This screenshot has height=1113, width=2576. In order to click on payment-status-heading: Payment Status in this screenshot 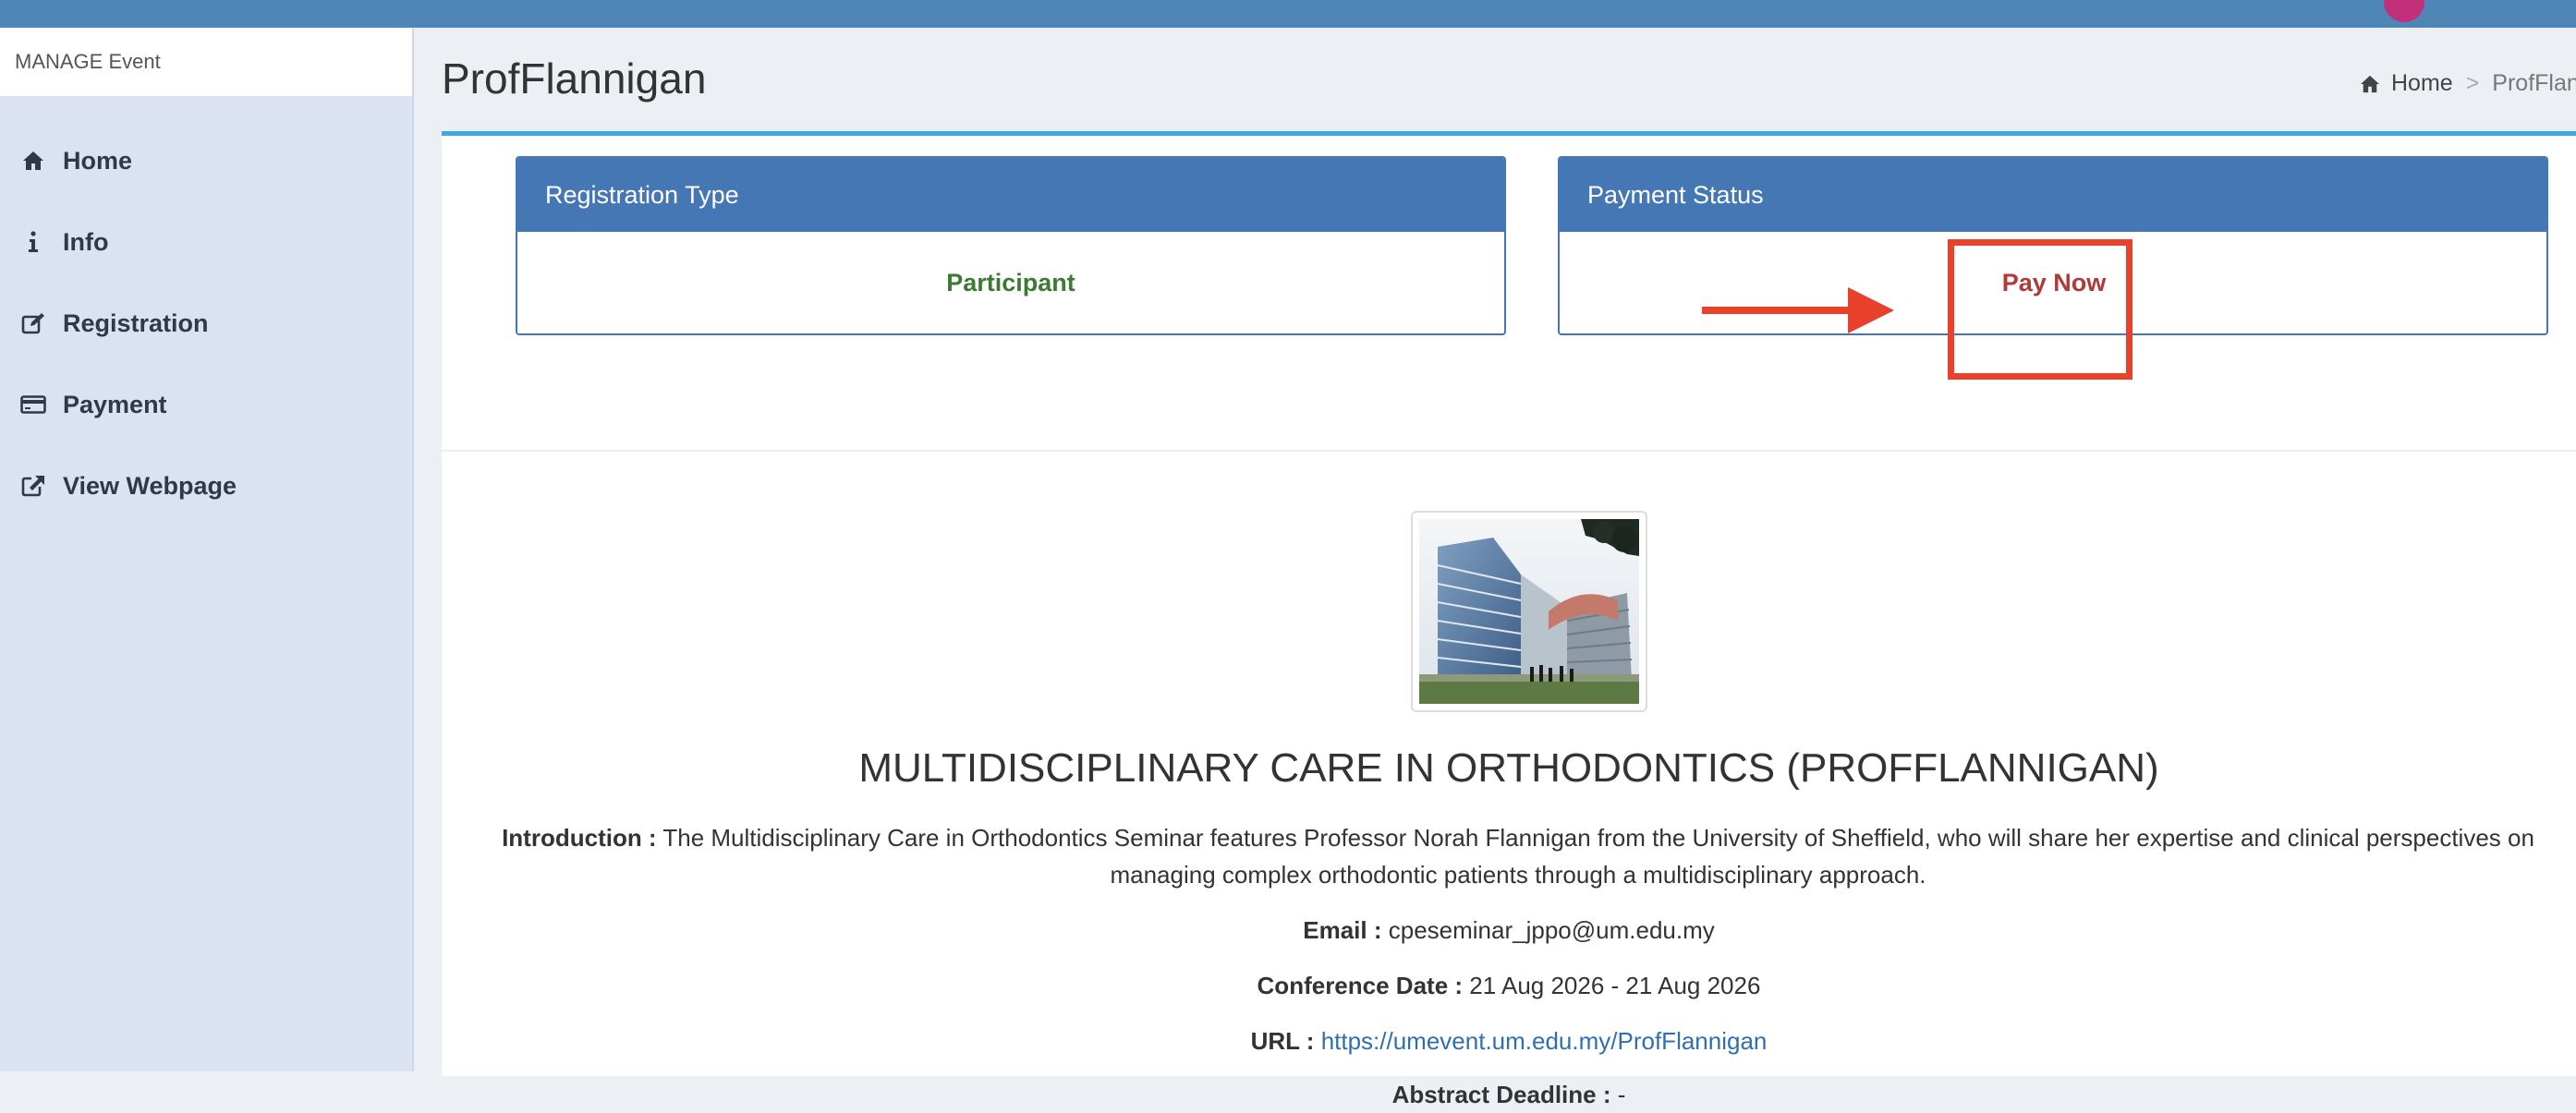, I will do `click(2053, 195)`.